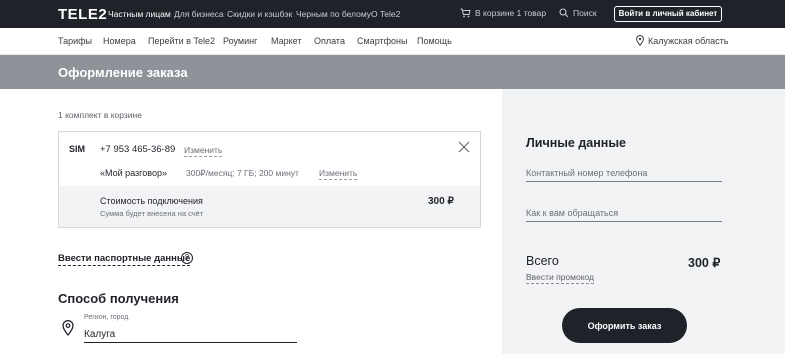  I want to click on fee-label: Стоимость подключения, so click(151, 201).